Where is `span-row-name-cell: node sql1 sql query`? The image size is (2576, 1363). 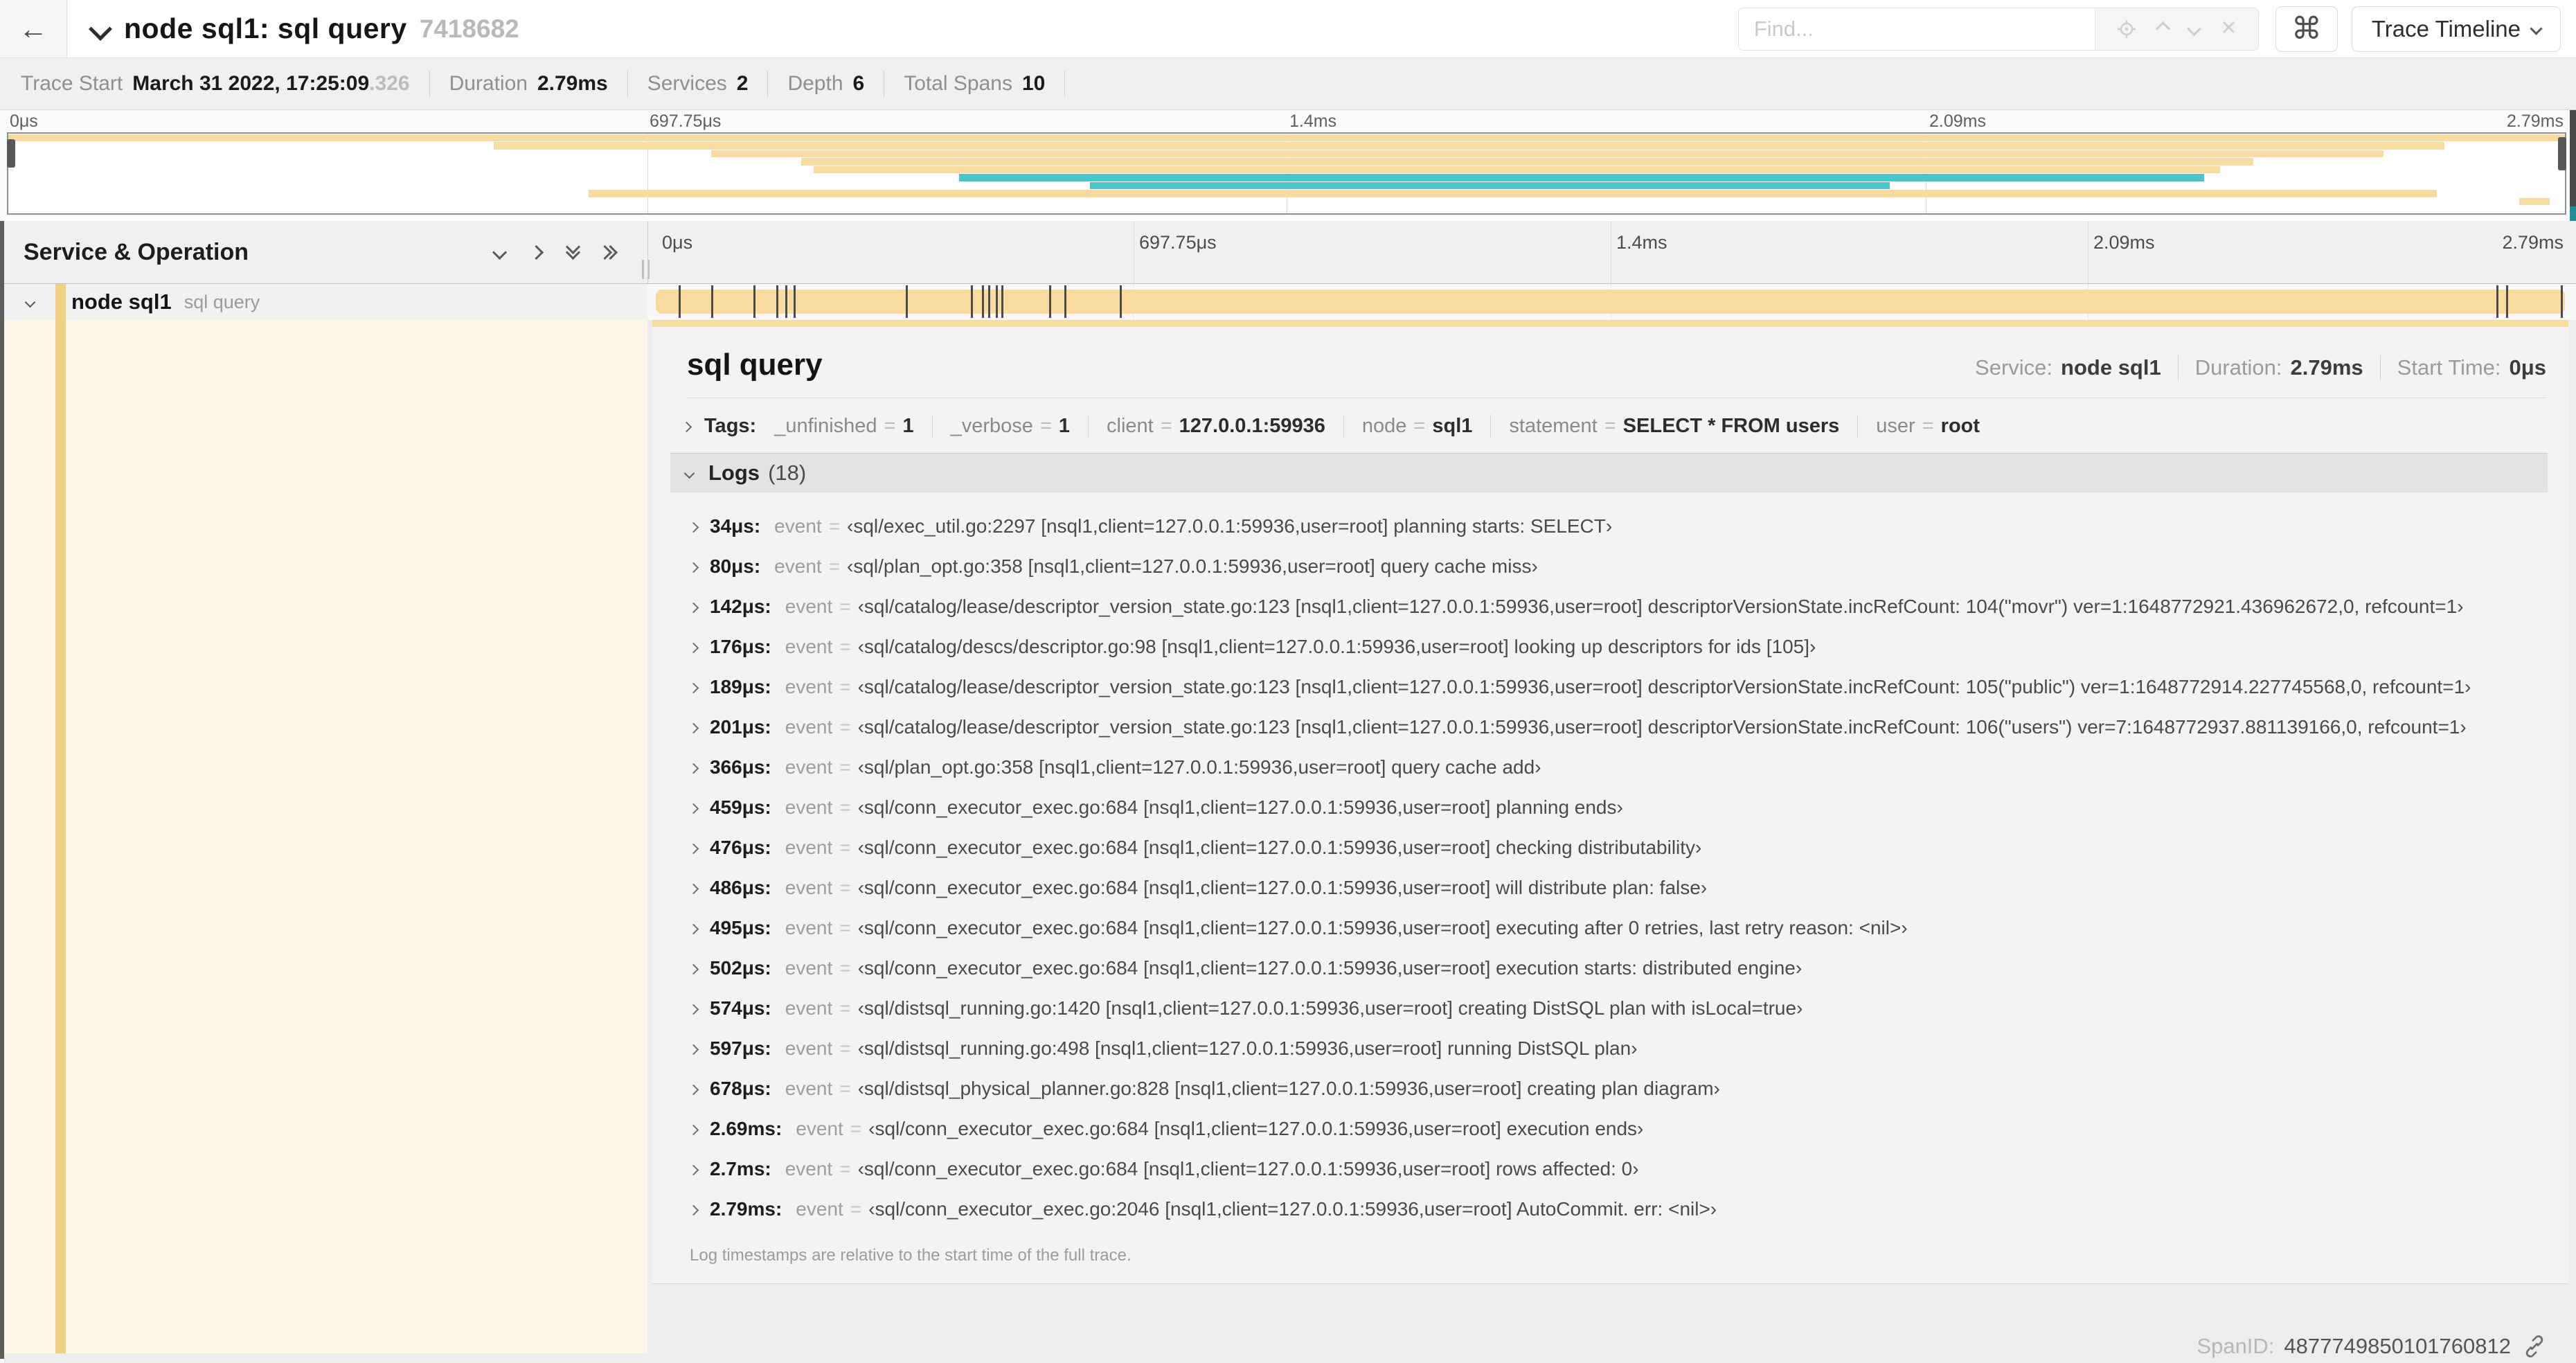
span-row-name-cell: node sql1 sql query is located at coordinates (325, 302).